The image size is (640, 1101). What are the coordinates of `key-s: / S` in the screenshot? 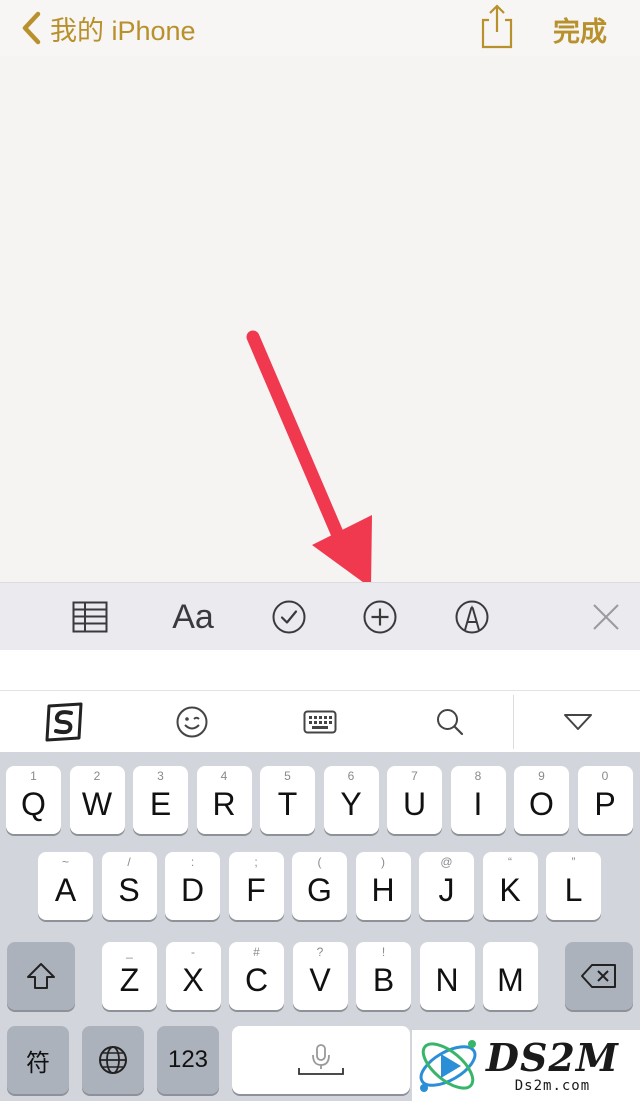 It's located at (129, 886).